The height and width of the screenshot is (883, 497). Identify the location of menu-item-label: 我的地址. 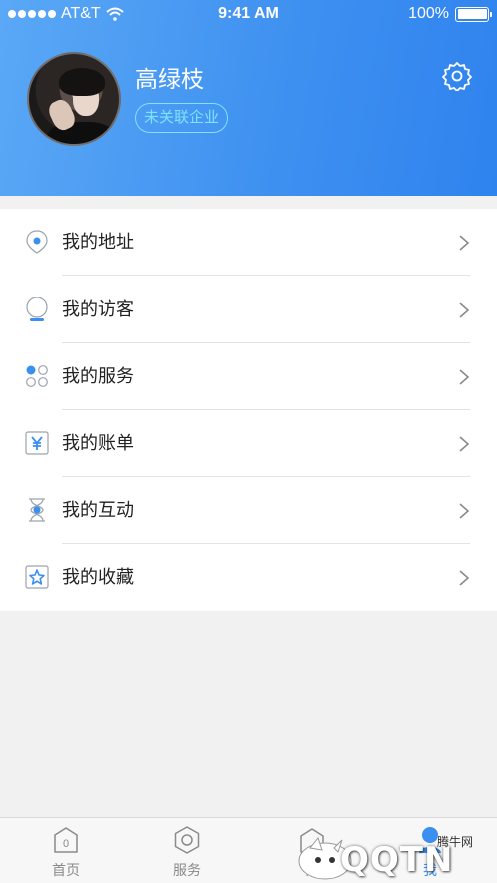
(98, 242).